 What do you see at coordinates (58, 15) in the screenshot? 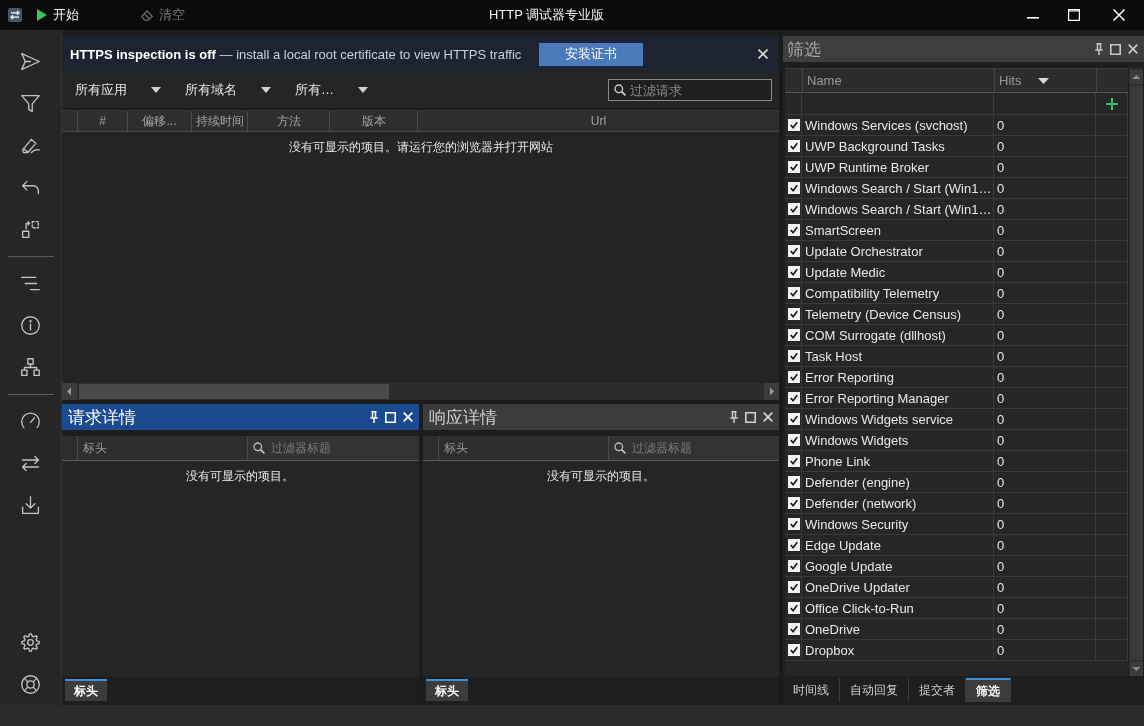
I see `start-button: 开始` at bounding box center [58, 15].